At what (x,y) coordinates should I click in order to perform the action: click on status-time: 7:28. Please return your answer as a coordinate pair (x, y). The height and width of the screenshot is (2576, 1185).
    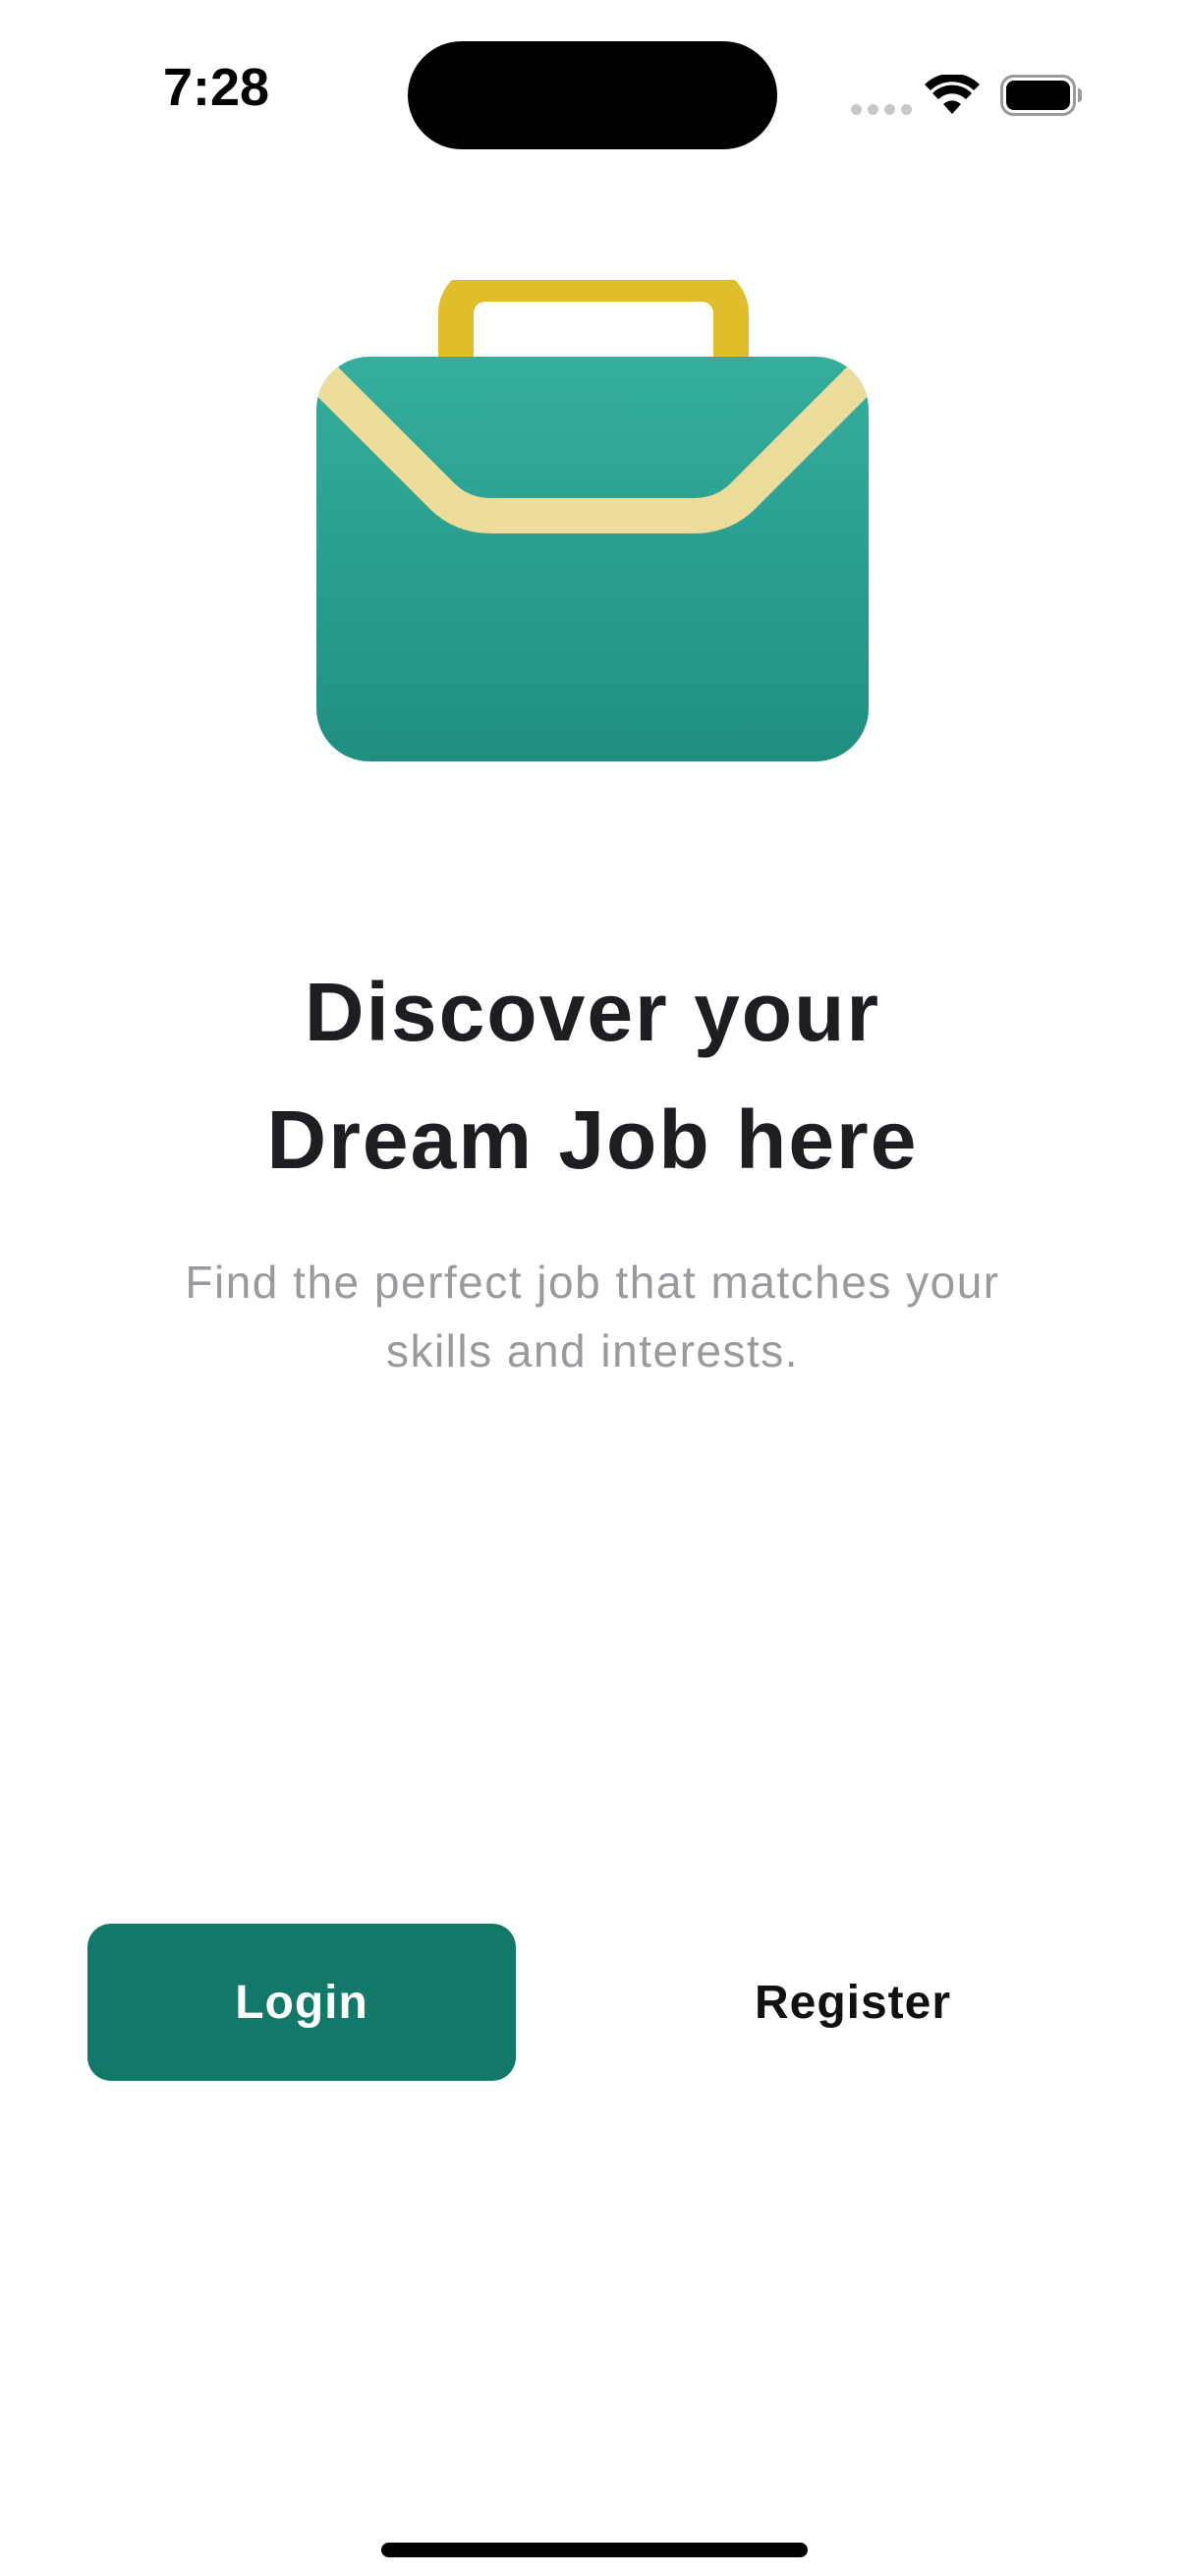
    Looking at the image, I should click on (216, 87).